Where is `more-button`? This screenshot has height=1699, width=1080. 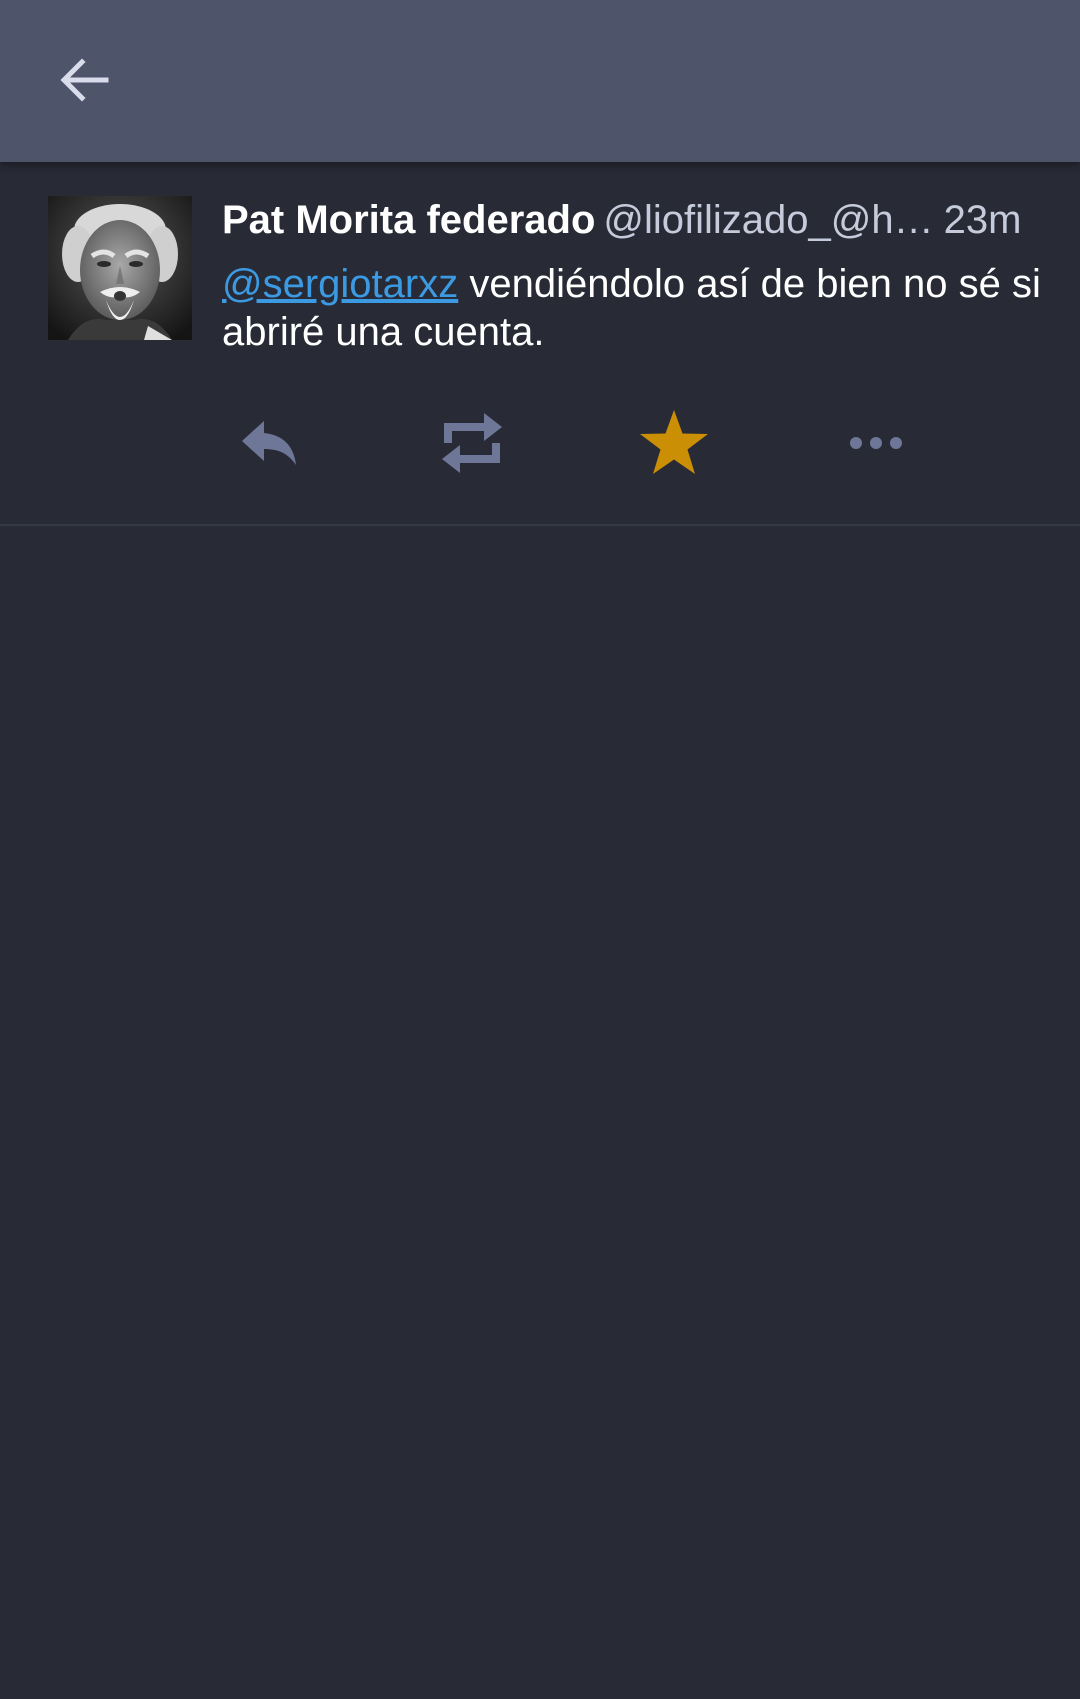
more-button is located at coordinates (876, 443).